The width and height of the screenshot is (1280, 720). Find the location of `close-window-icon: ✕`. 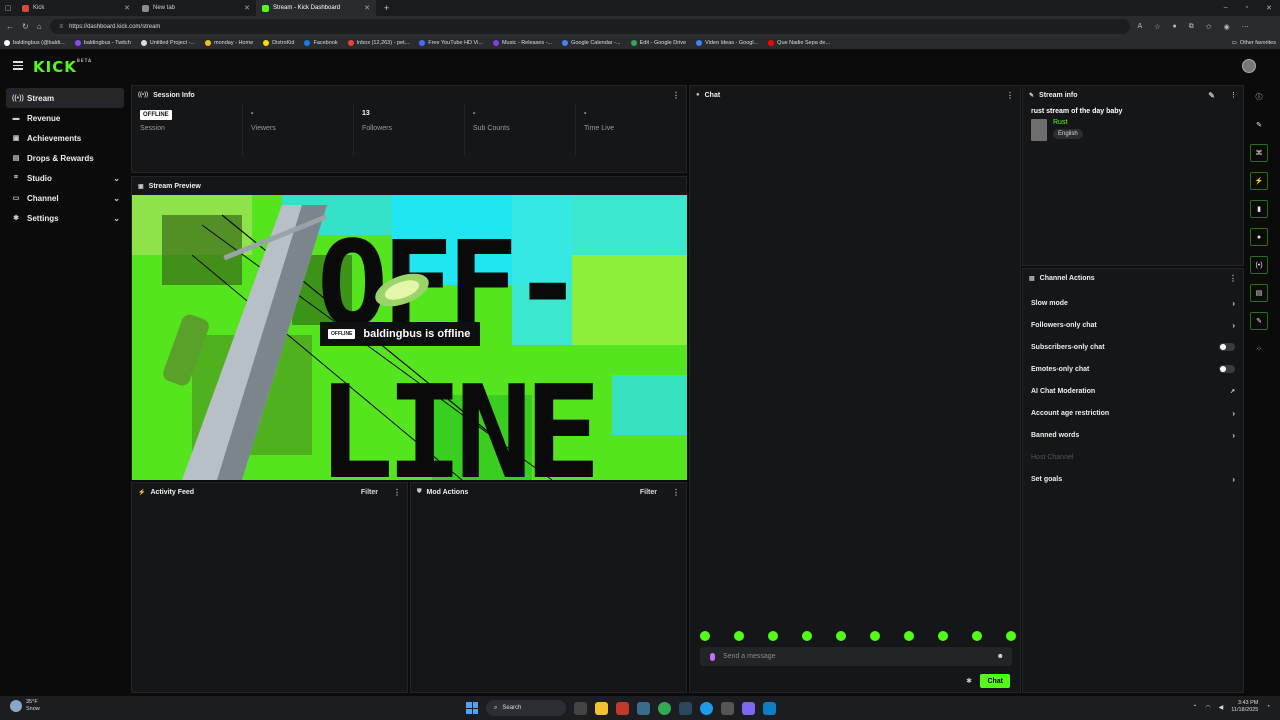

close-window-icon: ✕ is located at coordinates (1269, 8).